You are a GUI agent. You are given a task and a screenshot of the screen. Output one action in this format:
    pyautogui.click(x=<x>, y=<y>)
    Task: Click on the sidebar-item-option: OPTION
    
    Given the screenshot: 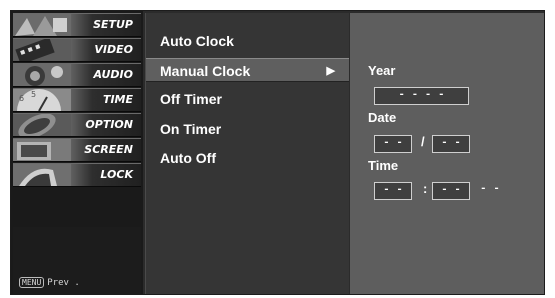 What is the action you would take?
    pyautogui.click(x=77, y=125)
    